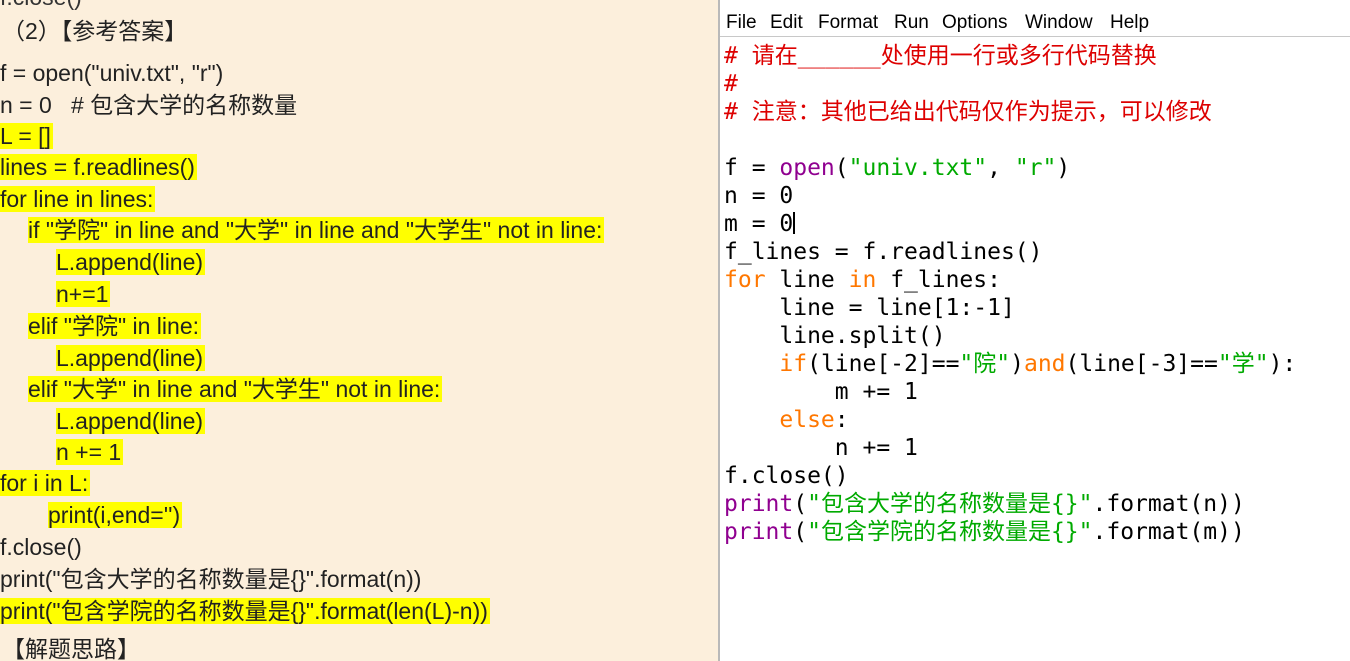  Describe the element at coordinates (41, 547) in the screenshot. I see `answer-code-line: f.close()` at that location.